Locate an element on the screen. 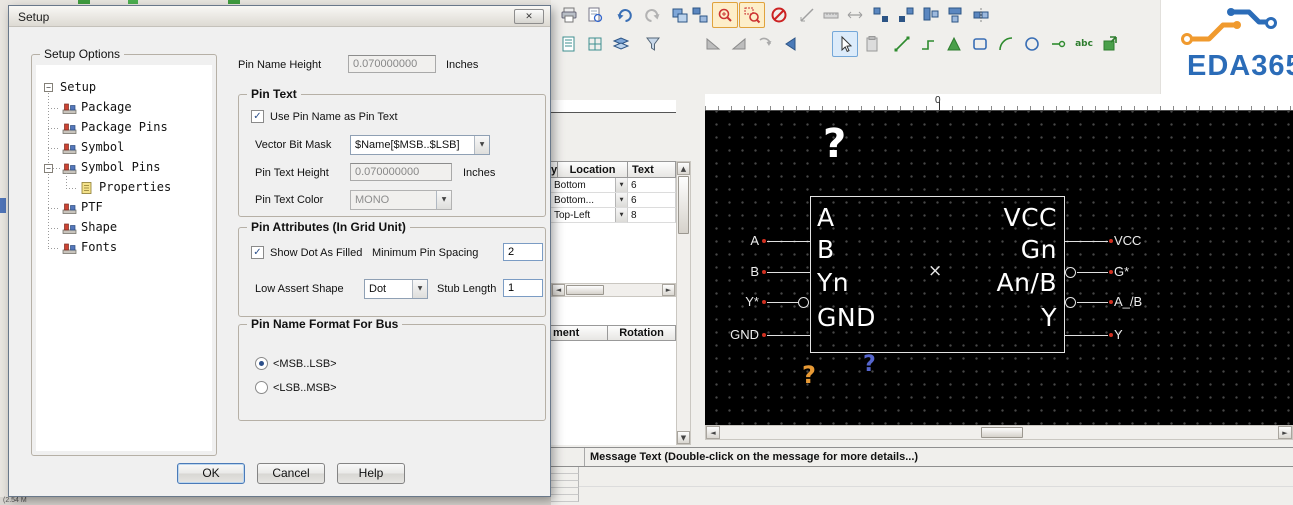 This screenshot has width=1293, height=505. filter-button is located at coordinates (653, 44).